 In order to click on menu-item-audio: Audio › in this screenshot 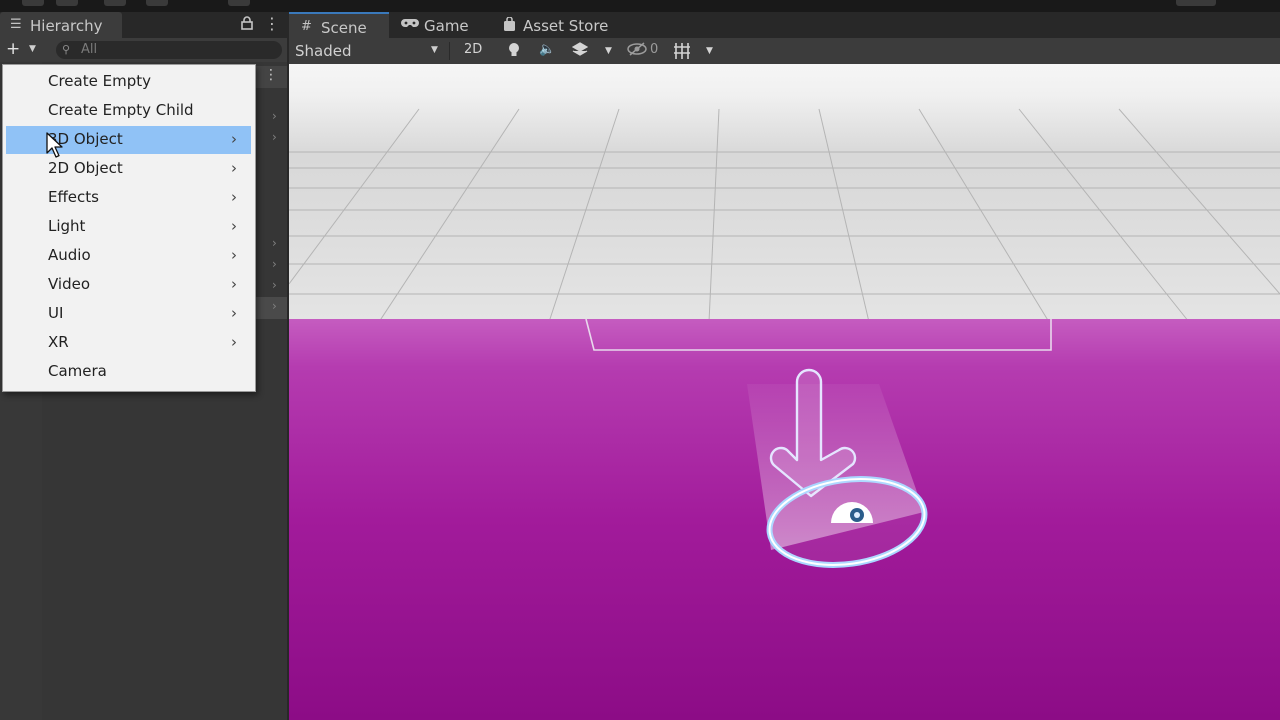, I will do `click(128, 256)`.